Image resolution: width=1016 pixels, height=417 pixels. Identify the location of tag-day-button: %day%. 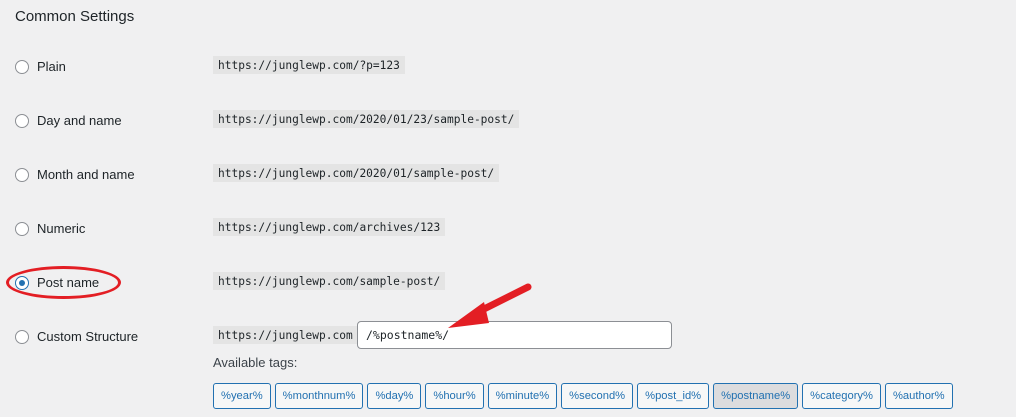
(394, 396).